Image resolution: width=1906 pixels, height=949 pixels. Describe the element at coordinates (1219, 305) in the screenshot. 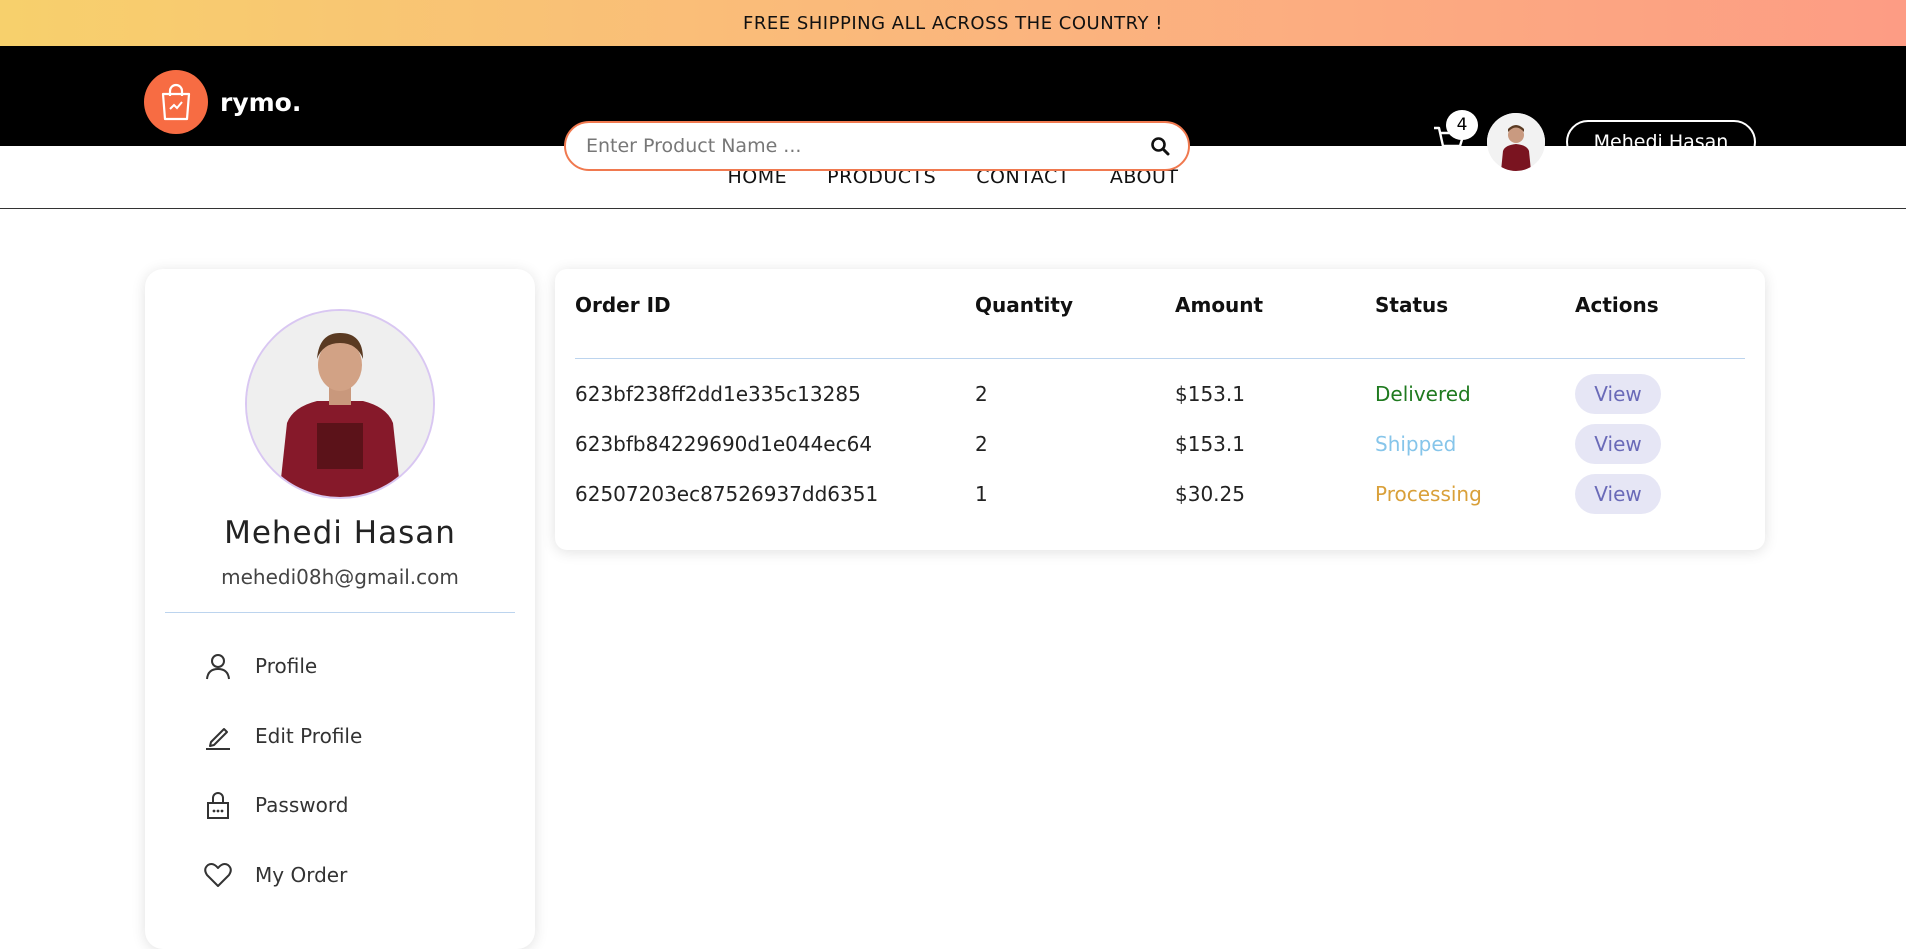

I see `column-header-amount: Amount` at that location.